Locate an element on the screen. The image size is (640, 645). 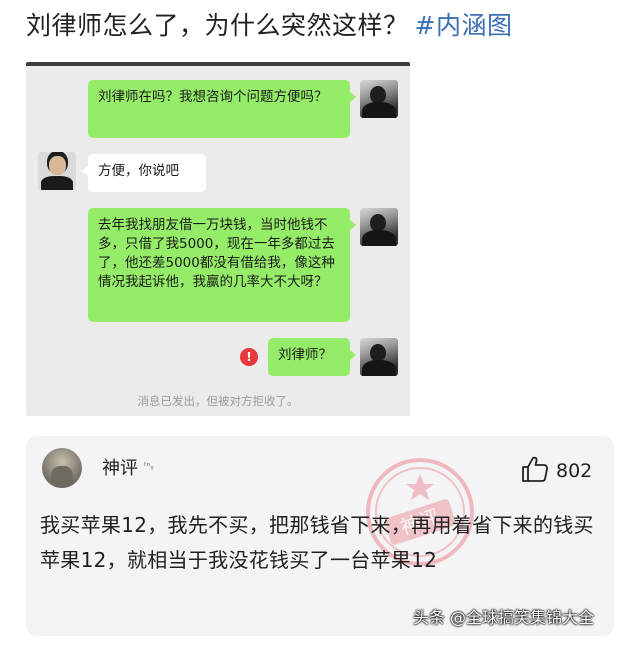
chat-message-received: 方便，你说吧 is located at coordinates (144, 173).